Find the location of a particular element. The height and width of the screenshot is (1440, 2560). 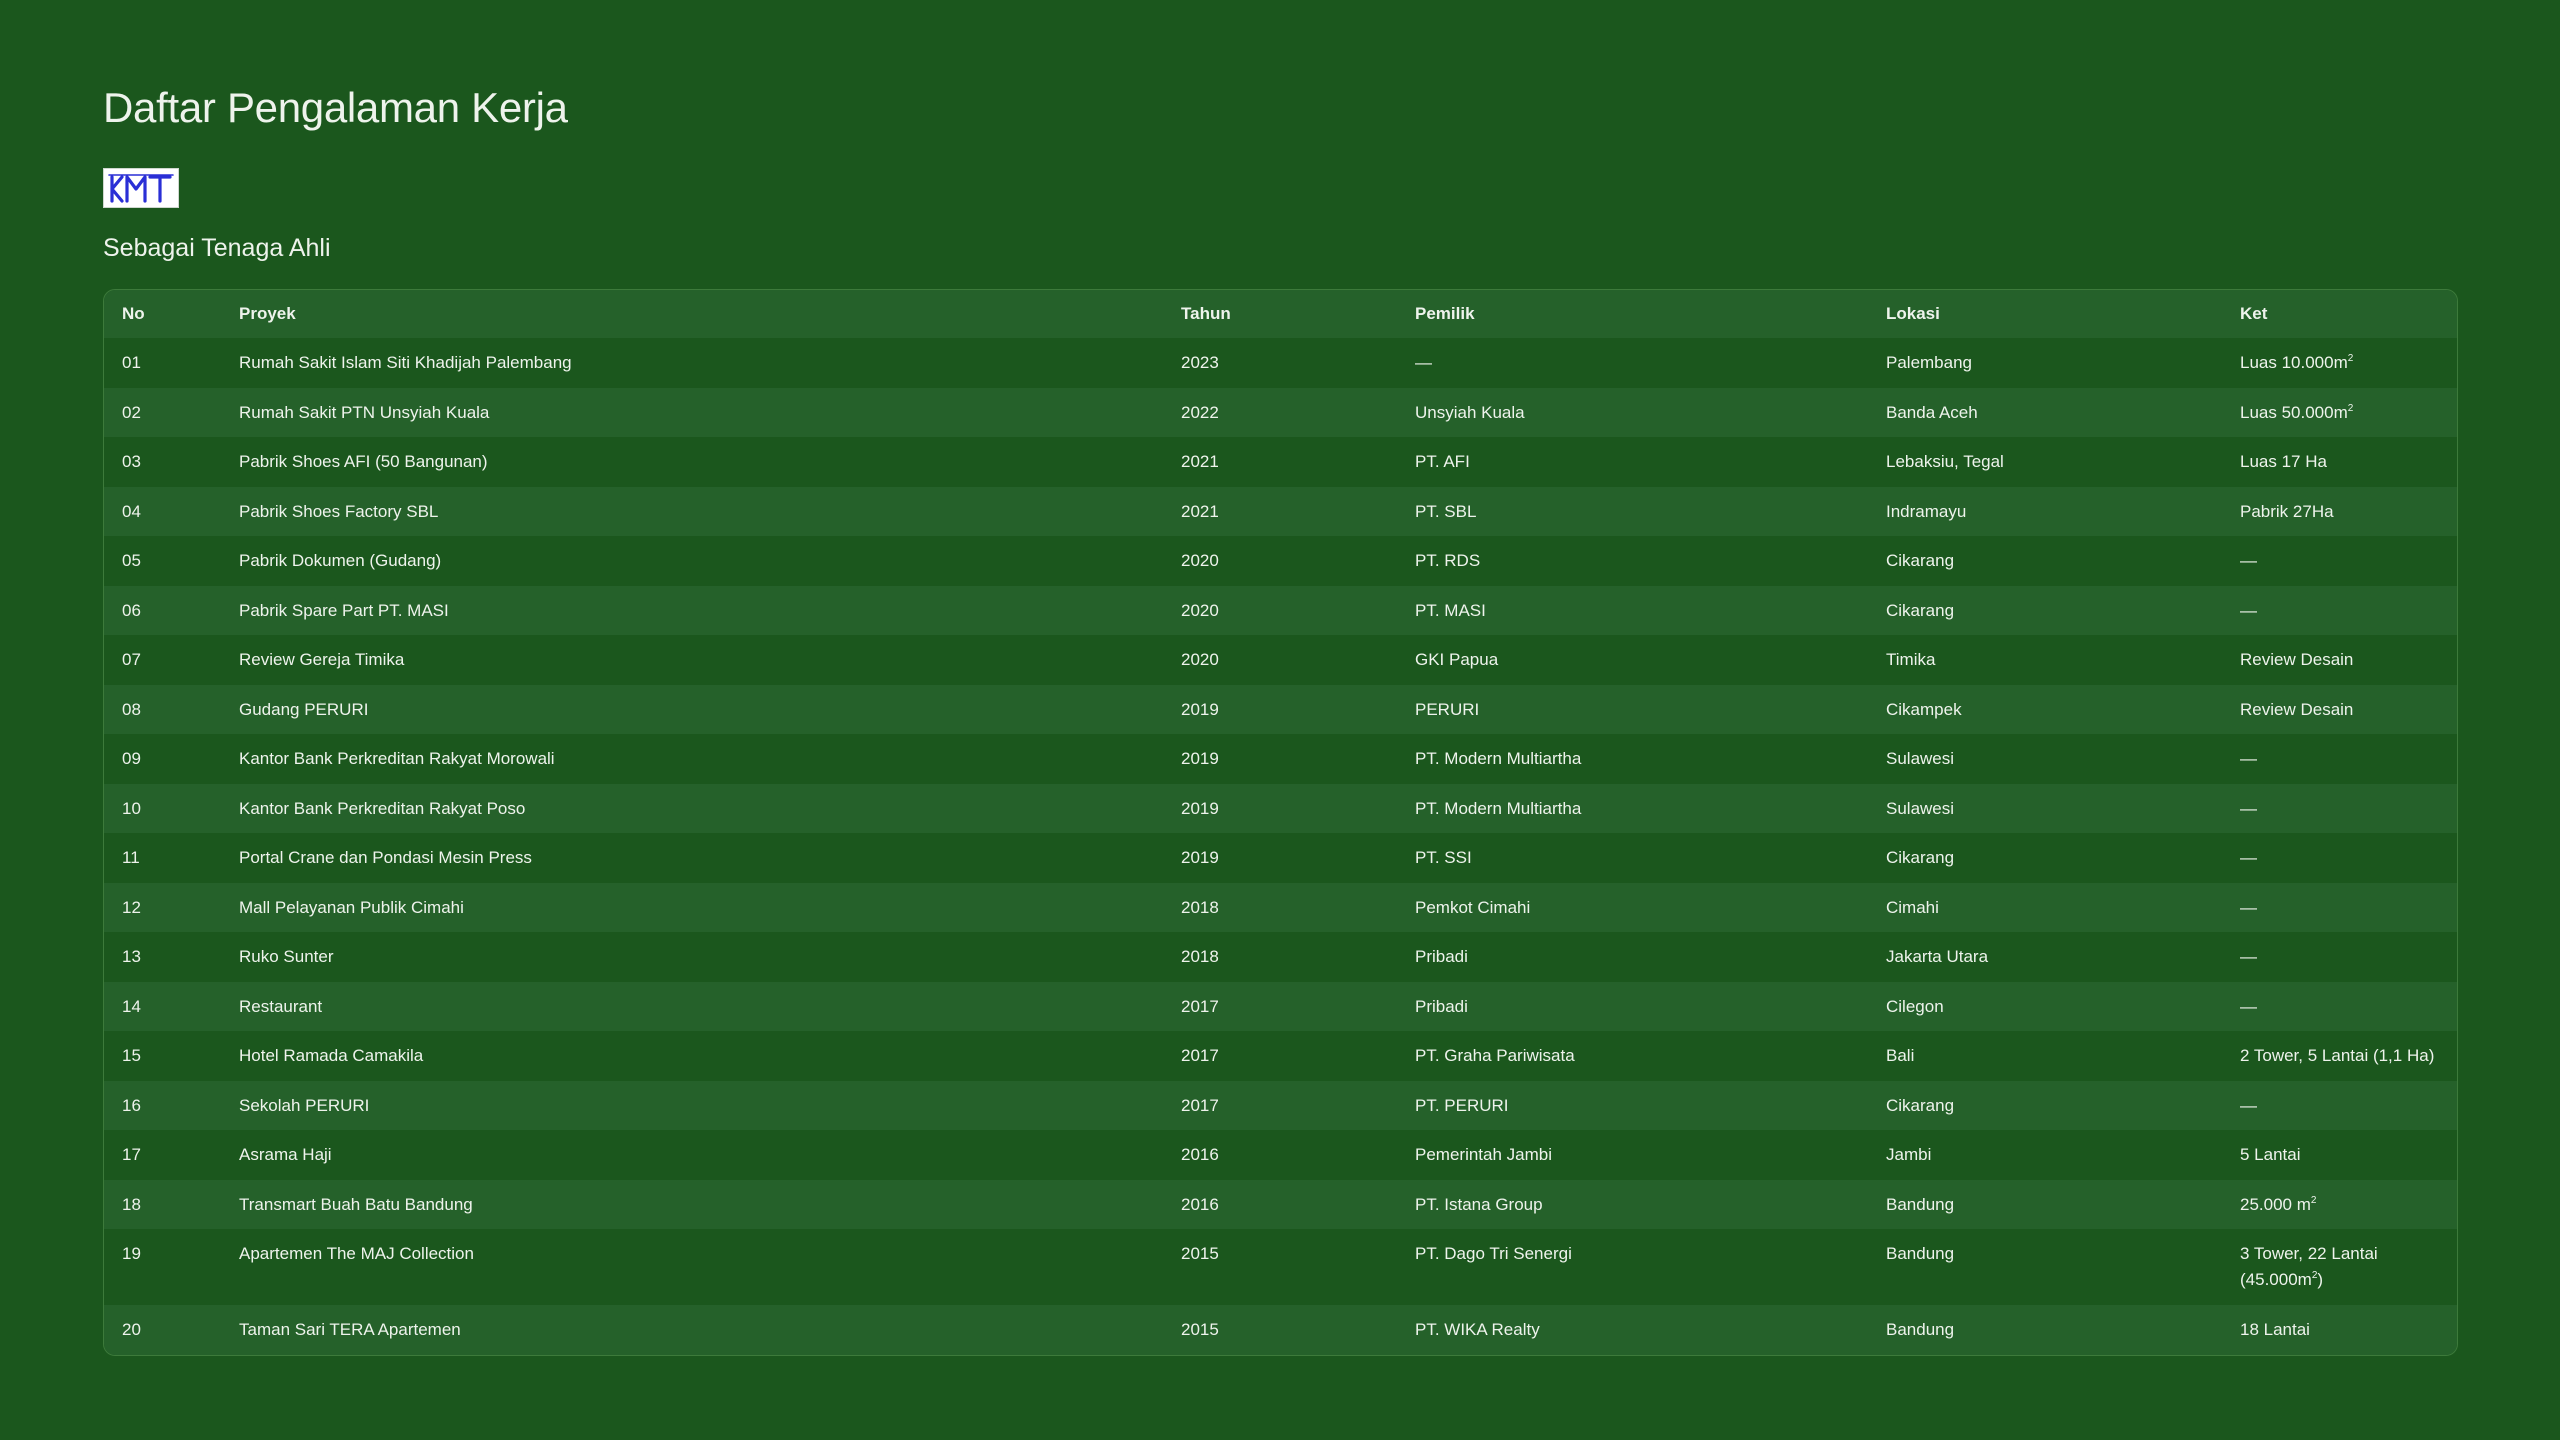

cell-no: 03 is located at coordinates (131, 461).